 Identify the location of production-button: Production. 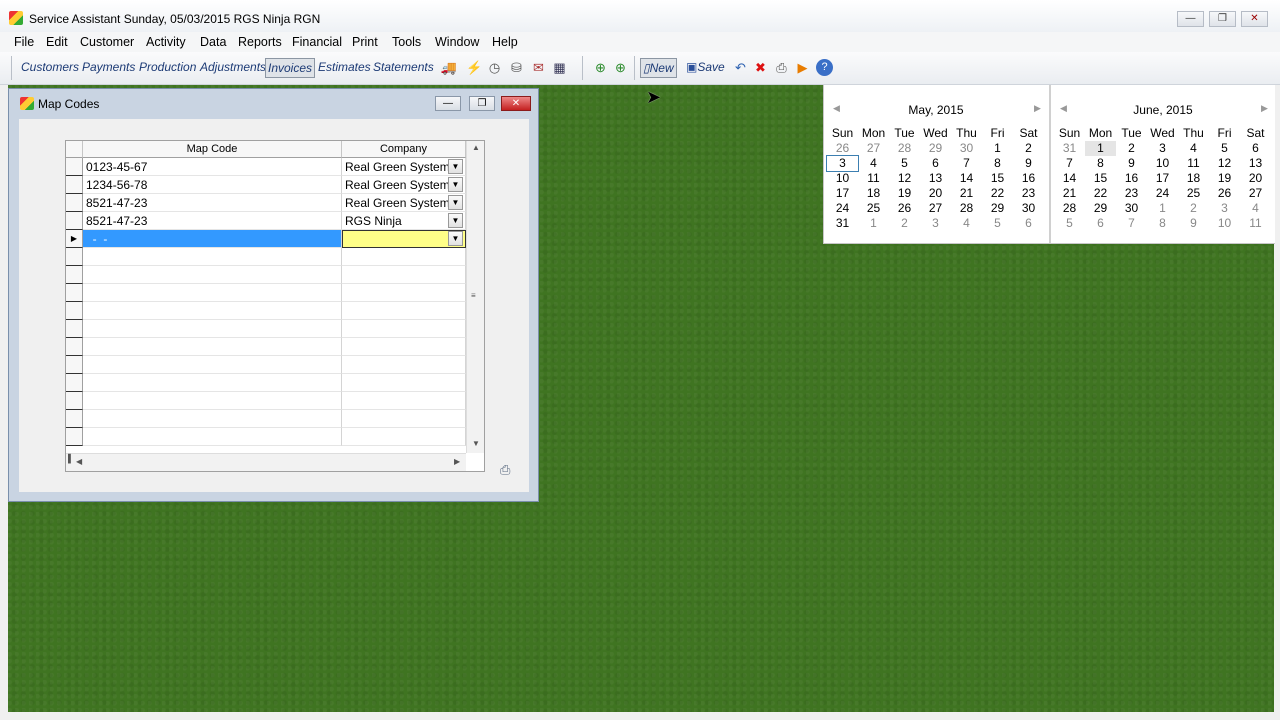
(167, 67).